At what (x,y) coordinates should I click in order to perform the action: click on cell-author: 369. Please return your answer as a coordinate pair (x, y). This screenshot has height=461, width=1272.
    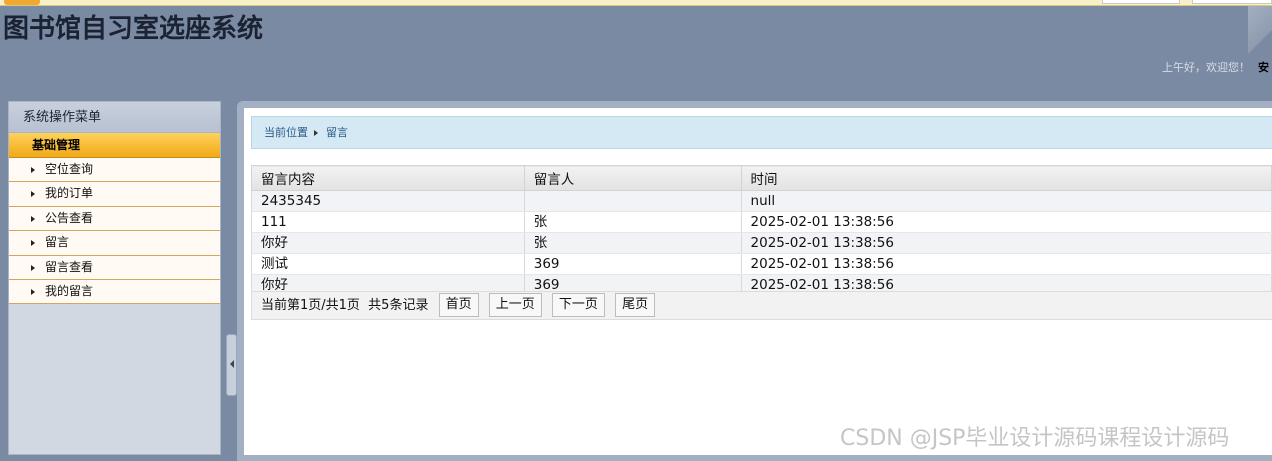
    Looking at the image, I should click on (632, 264).